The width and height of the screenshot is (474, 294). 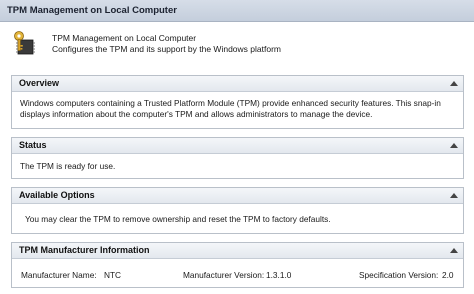 I want to click on manufacturer-version-label: Manufacturer Version:, so click(x=224, y=275).